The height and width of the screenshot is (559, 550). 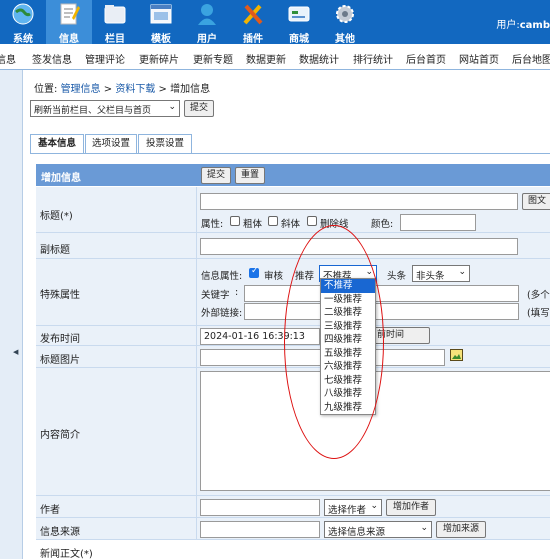 What do you see at coordinates (11, 314) in the screenshot?
I see `left-collapse-strip: ◀` at bounding box center [11, 314].